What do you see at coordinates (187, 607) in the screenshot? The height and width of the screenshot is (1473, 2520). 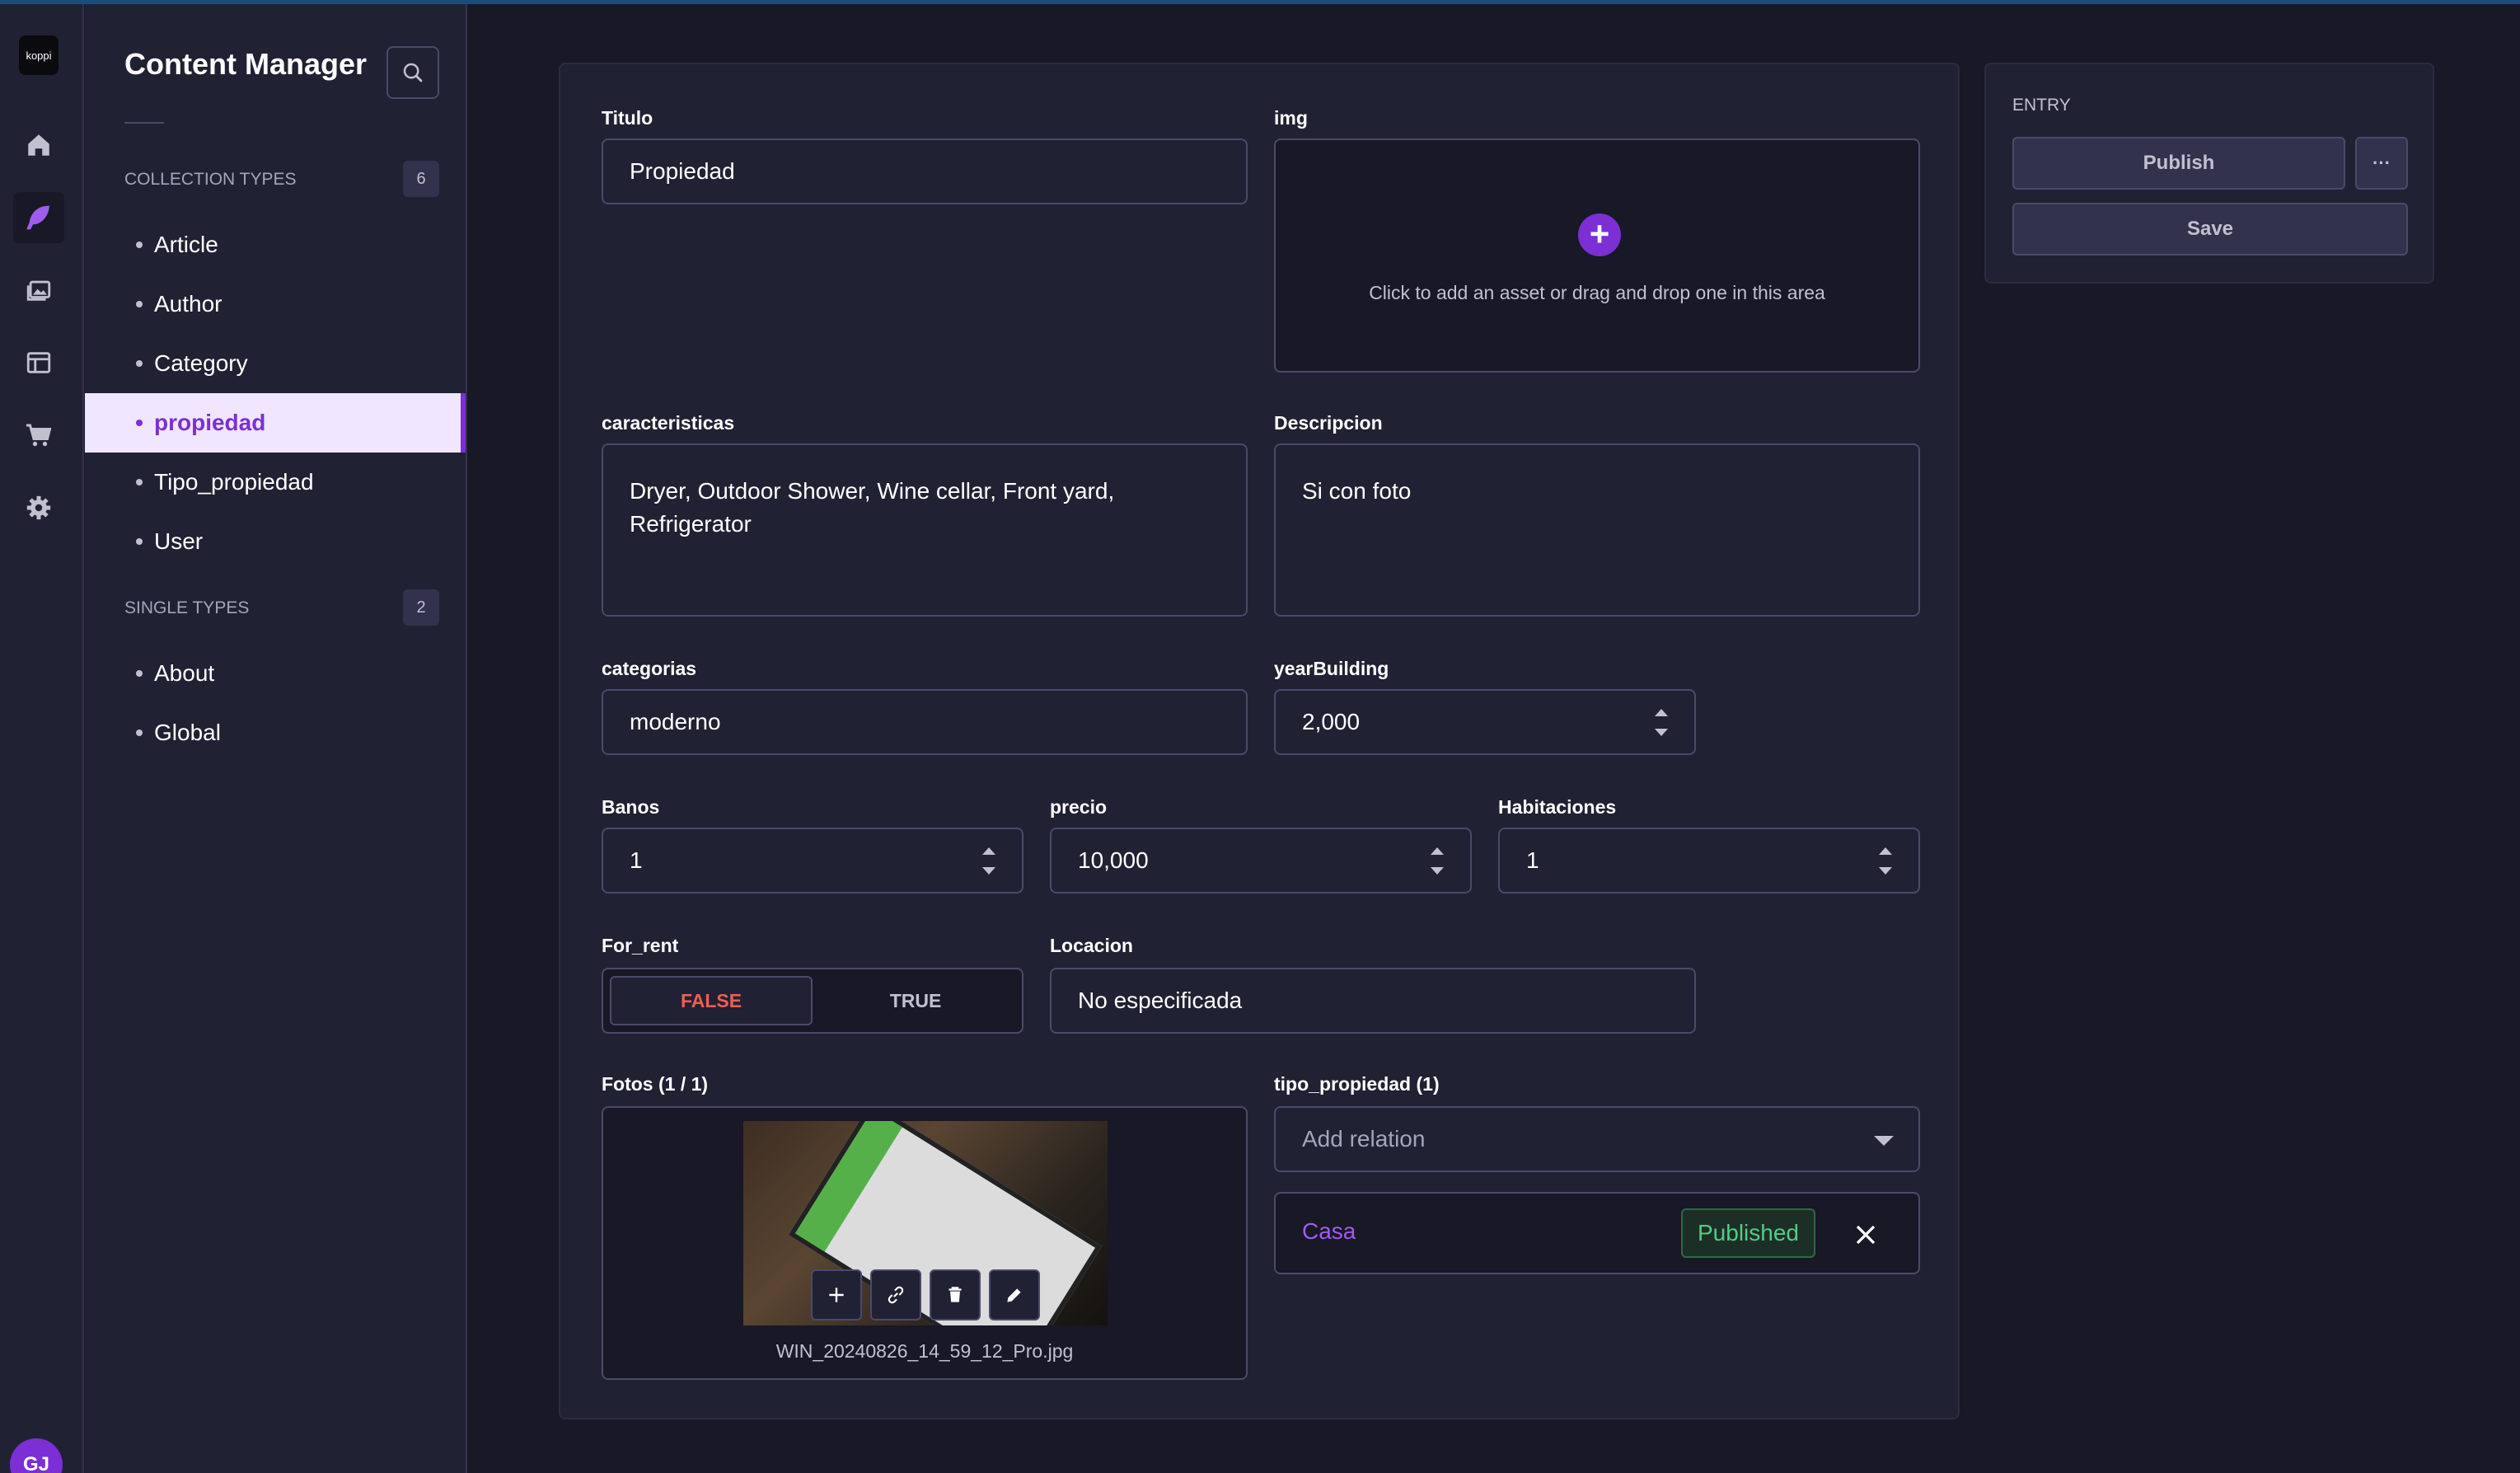 I see `single-types-label: SINGLE TYPES` at bounding box center [187, 607].